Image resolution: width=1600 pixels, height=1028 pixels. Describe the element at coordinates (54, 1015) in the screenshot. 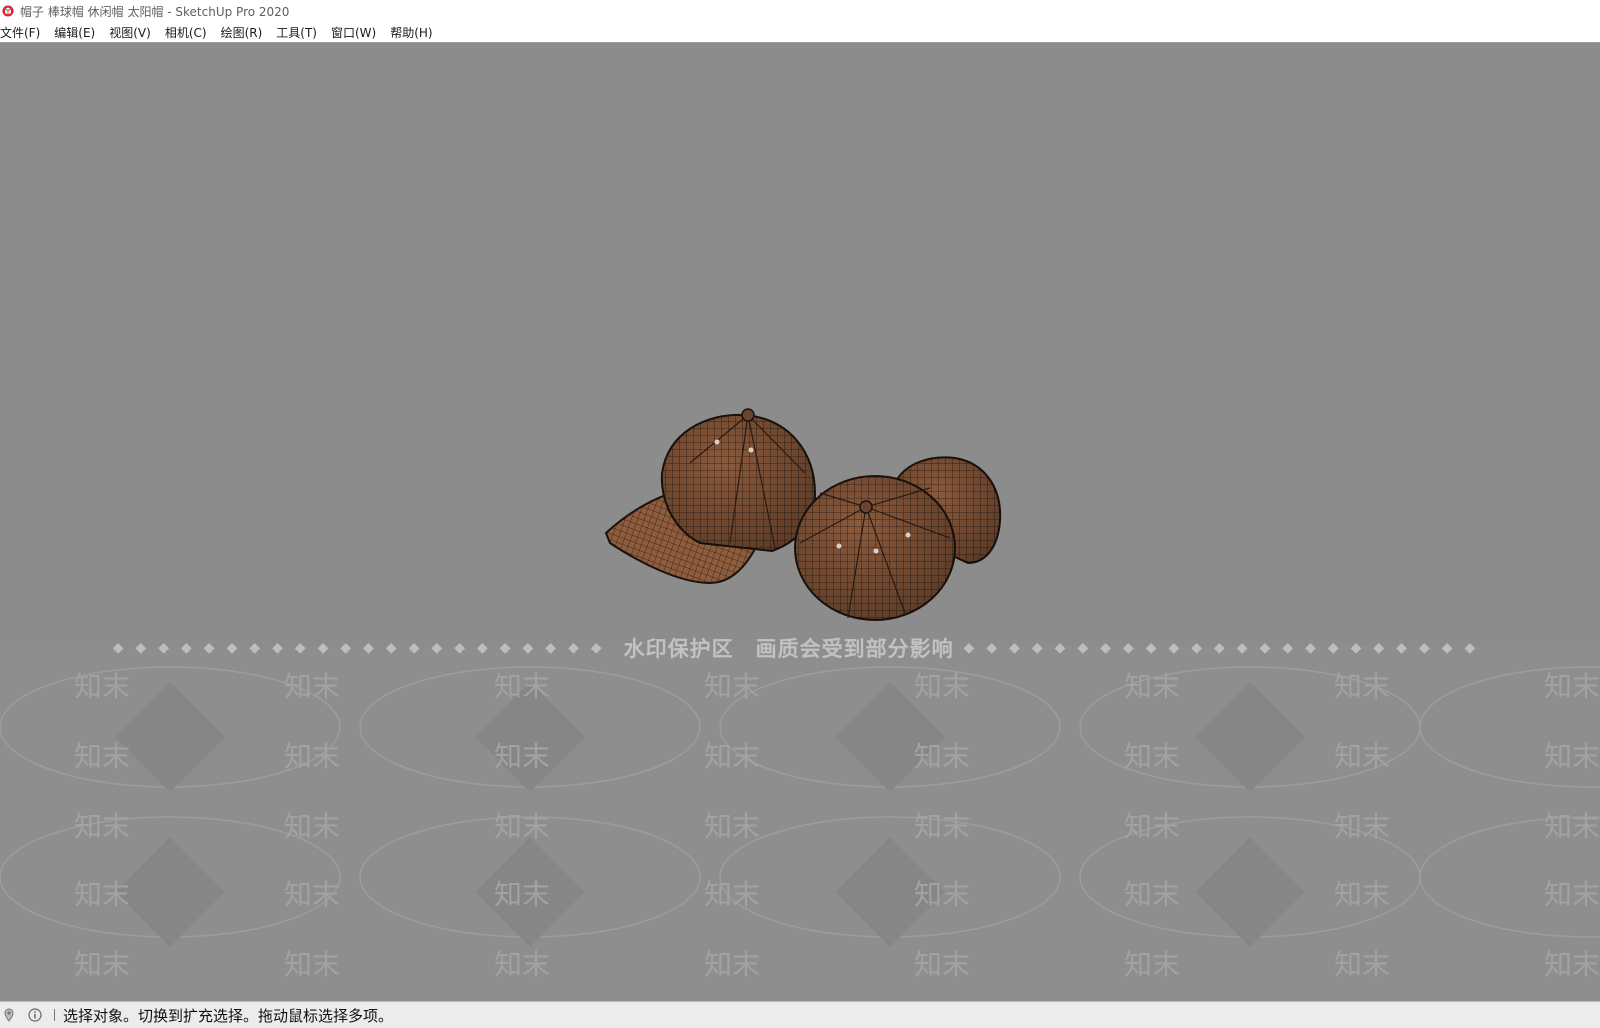

I see `status-separator` at that location.